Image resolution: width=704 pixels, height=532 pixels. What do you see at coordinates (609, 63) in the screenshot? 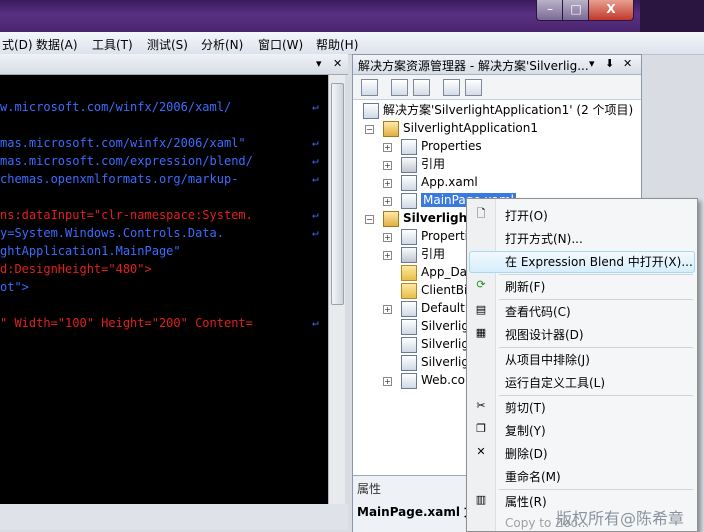
I see `pin-icon: ⬇` at bounding box center [609, 63].